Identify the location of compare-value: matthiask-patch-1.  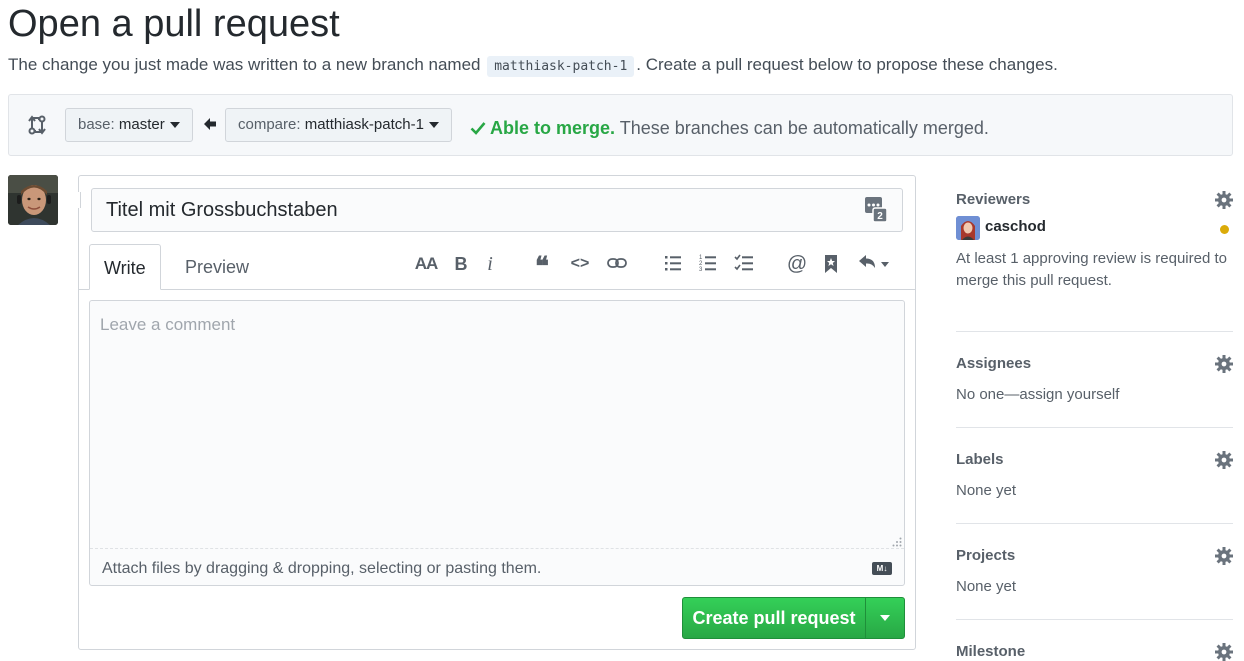
(364, 124).